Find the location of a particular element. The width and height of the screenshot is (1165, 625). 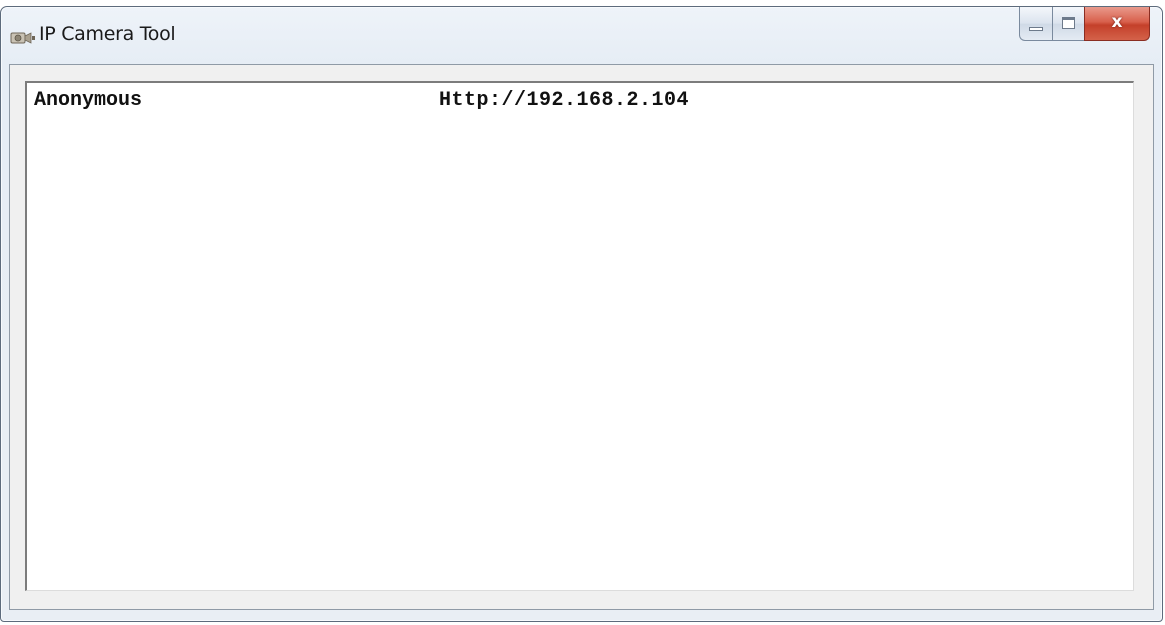

device-name: Anonymous is located at coordinates (88, 100).